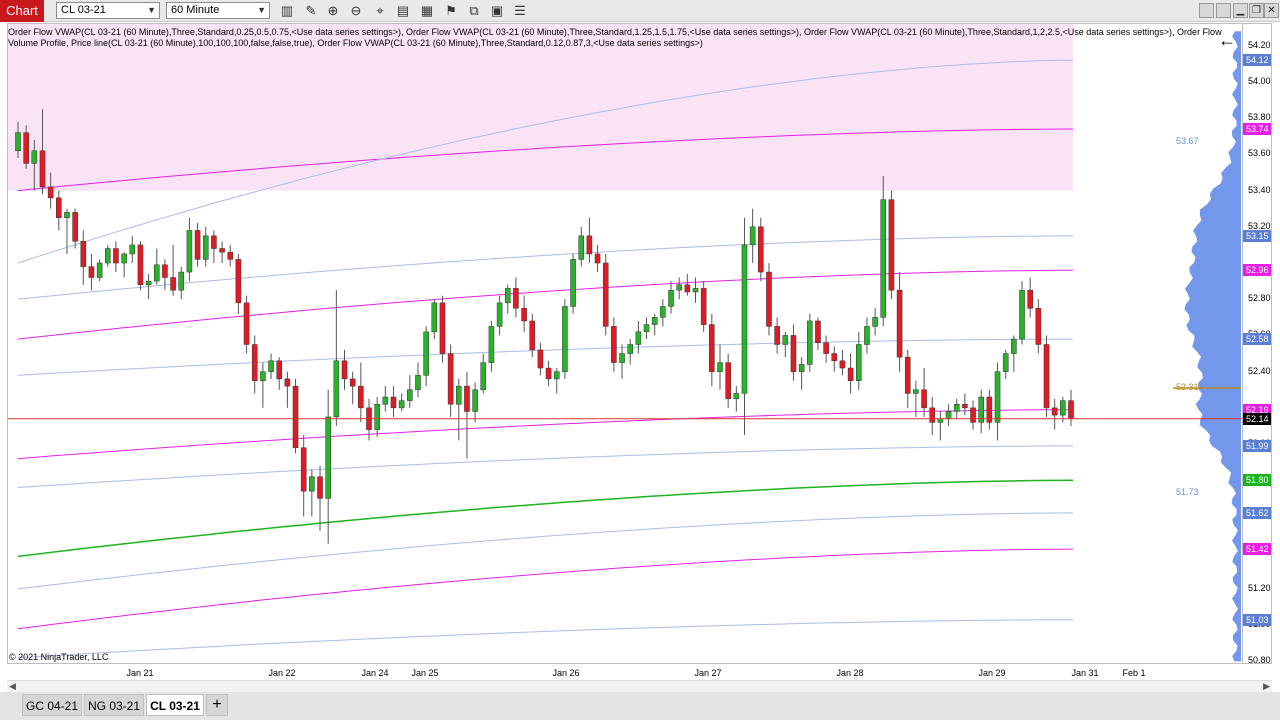 This screenshot has height=720, width=1280. I want to click on interval-selector: 60 Minute ▼, so click(218, 10).